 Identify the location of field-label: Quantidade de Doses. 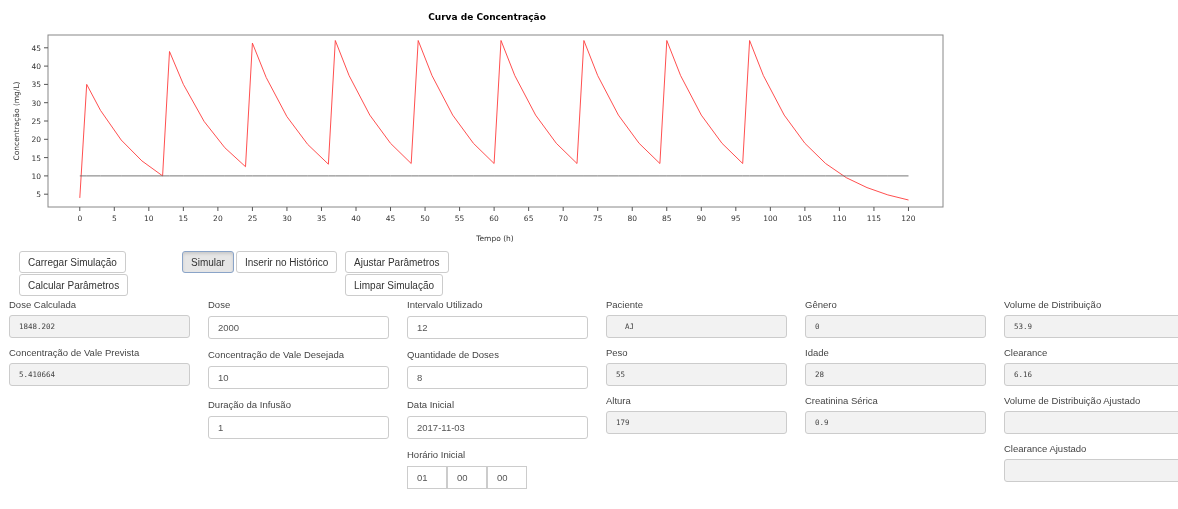
(453, 355).